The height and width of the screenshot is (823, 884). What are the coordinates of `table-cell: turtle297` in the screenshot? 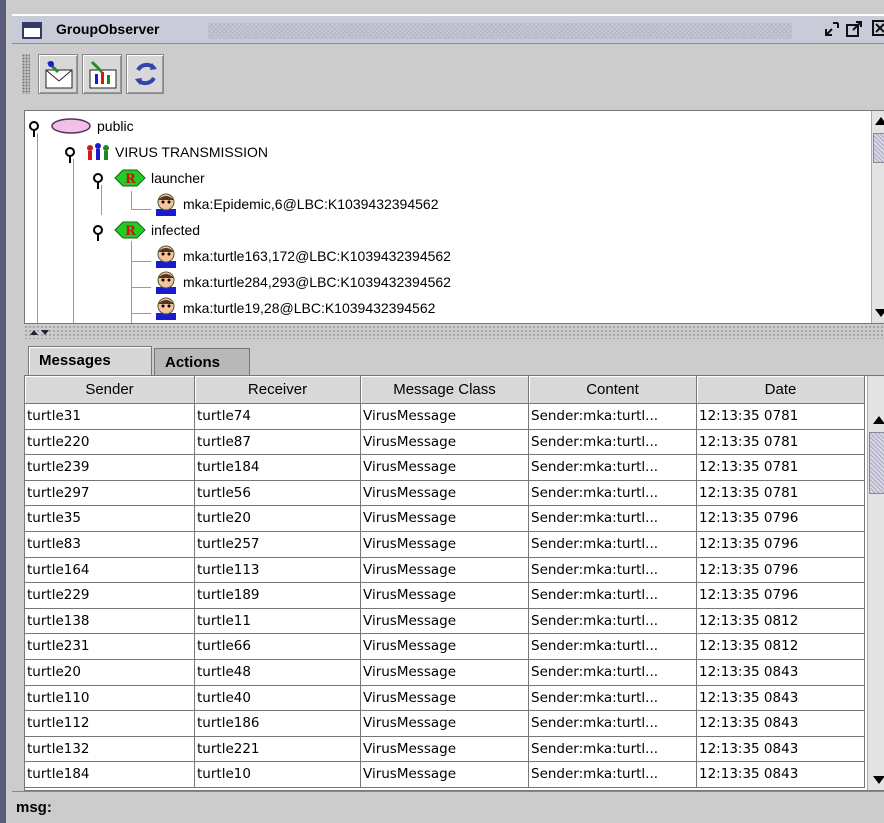 It's located at (110, 493).